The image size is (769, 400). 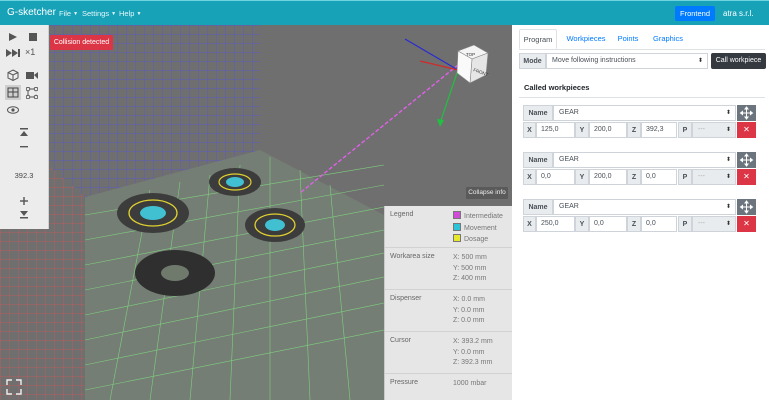 I want to click on play-icon, so click(x=13, y=37).